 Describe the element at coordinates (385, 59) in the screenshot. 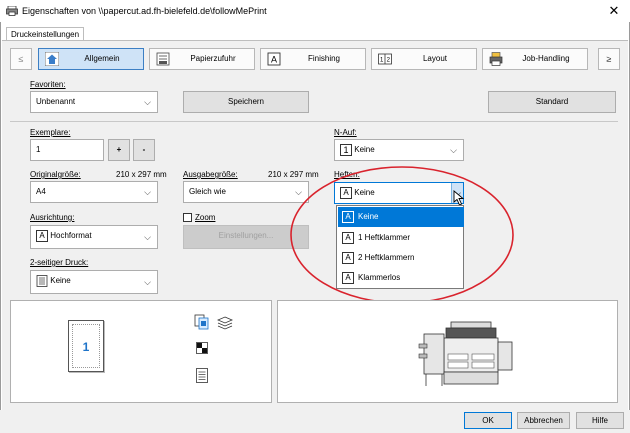

I see `layout-icon: 1 2` at that location.